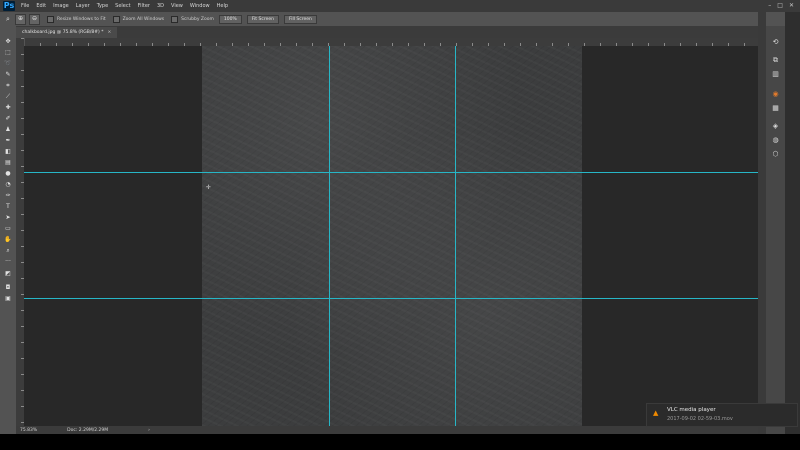 The image size is (800, 450). I want to click on healing-brush-tool-icon: ✚, so click(8, 108).